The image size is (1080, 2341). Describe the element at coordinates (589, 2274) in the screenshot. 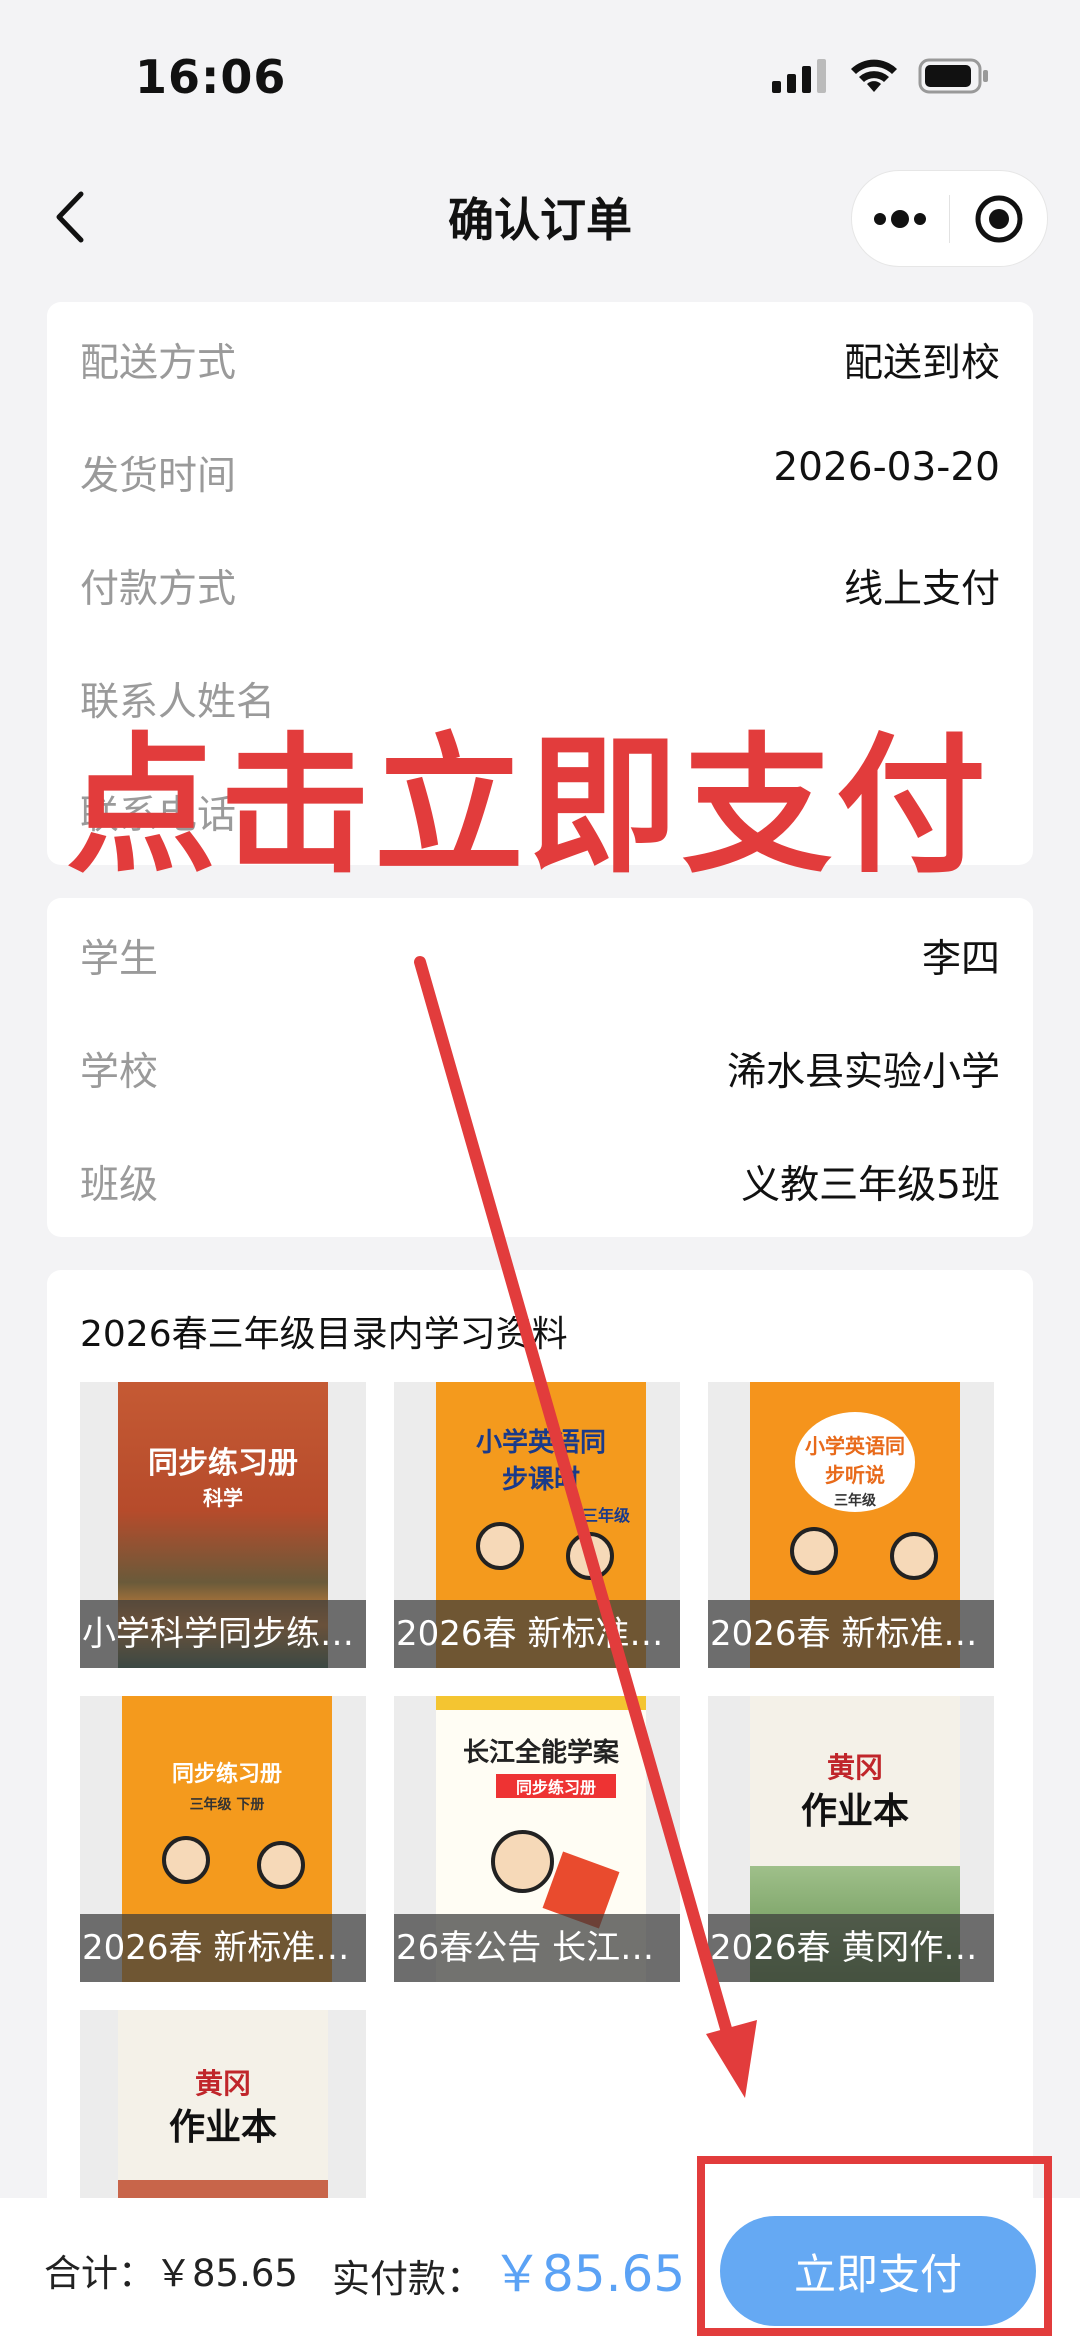

I see `paid-value: ￥85.65` at that location.